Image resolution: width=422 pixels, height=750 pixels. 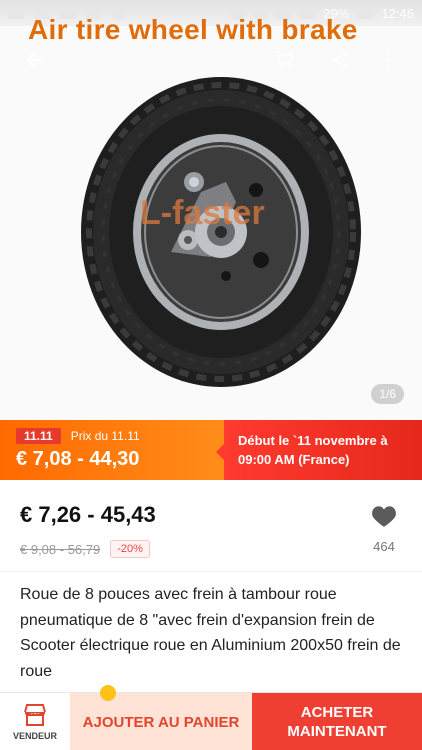 What do you see at coordinates (88, 514) in the screenshot?
I see `current-price: € 7,26 - 45,43` at bounding box center [88, 514].